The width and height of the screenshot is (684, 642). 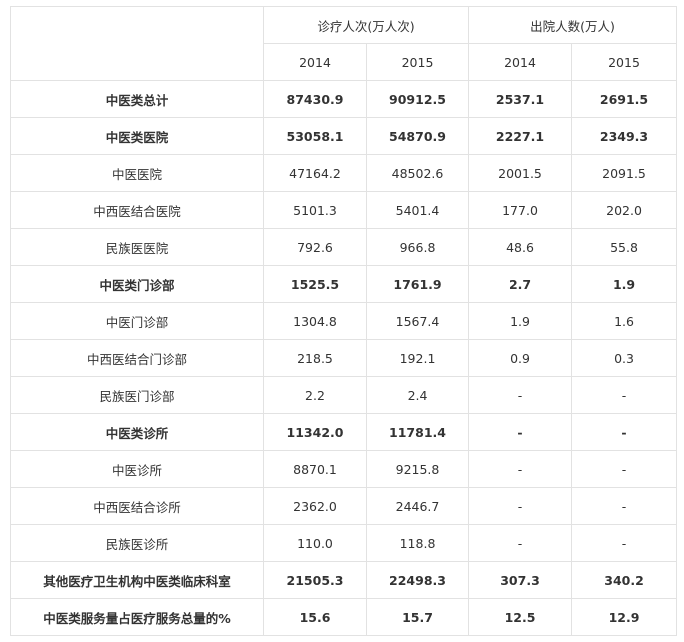 What do you see at coordinates (624, 247) in the screenshot?
I see `value-cell: 55.8` at bounding box center [624, 247].